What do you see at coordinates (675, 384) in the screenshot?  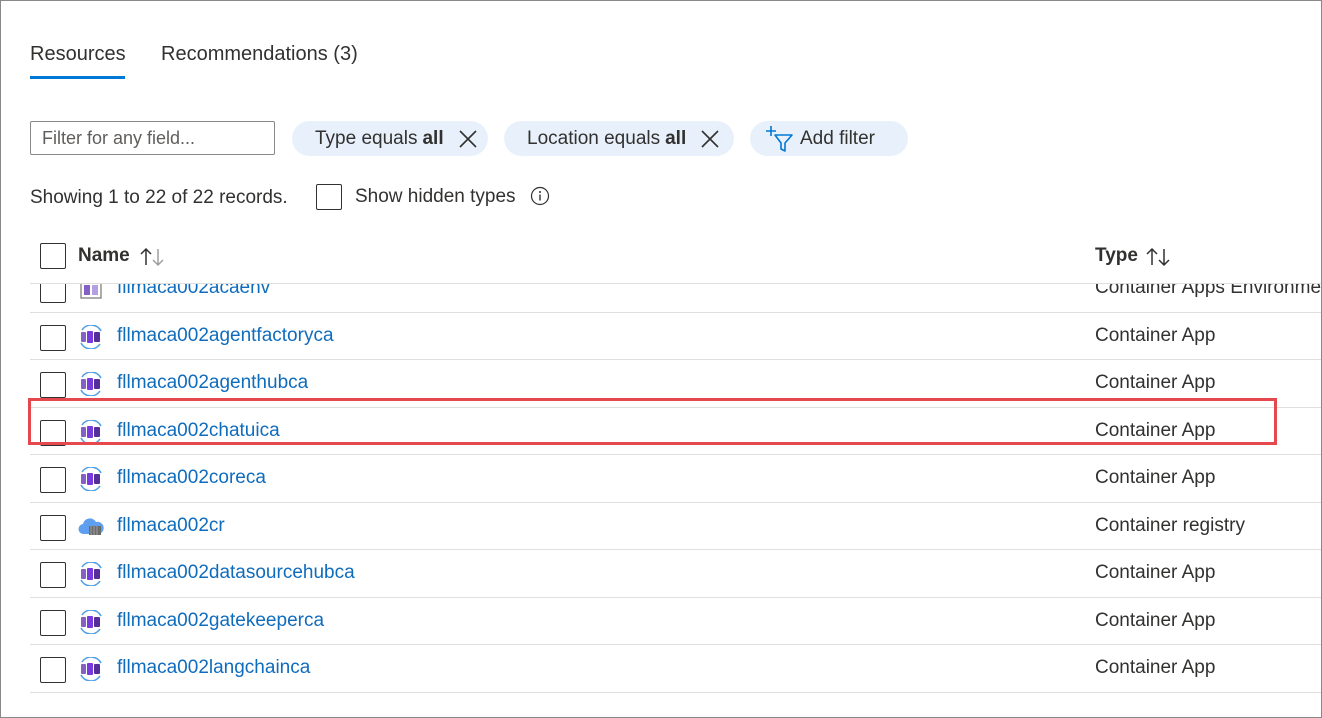 I see `table-row: fllmaca002agenthubca Container App` at bounding box center [675, 384].